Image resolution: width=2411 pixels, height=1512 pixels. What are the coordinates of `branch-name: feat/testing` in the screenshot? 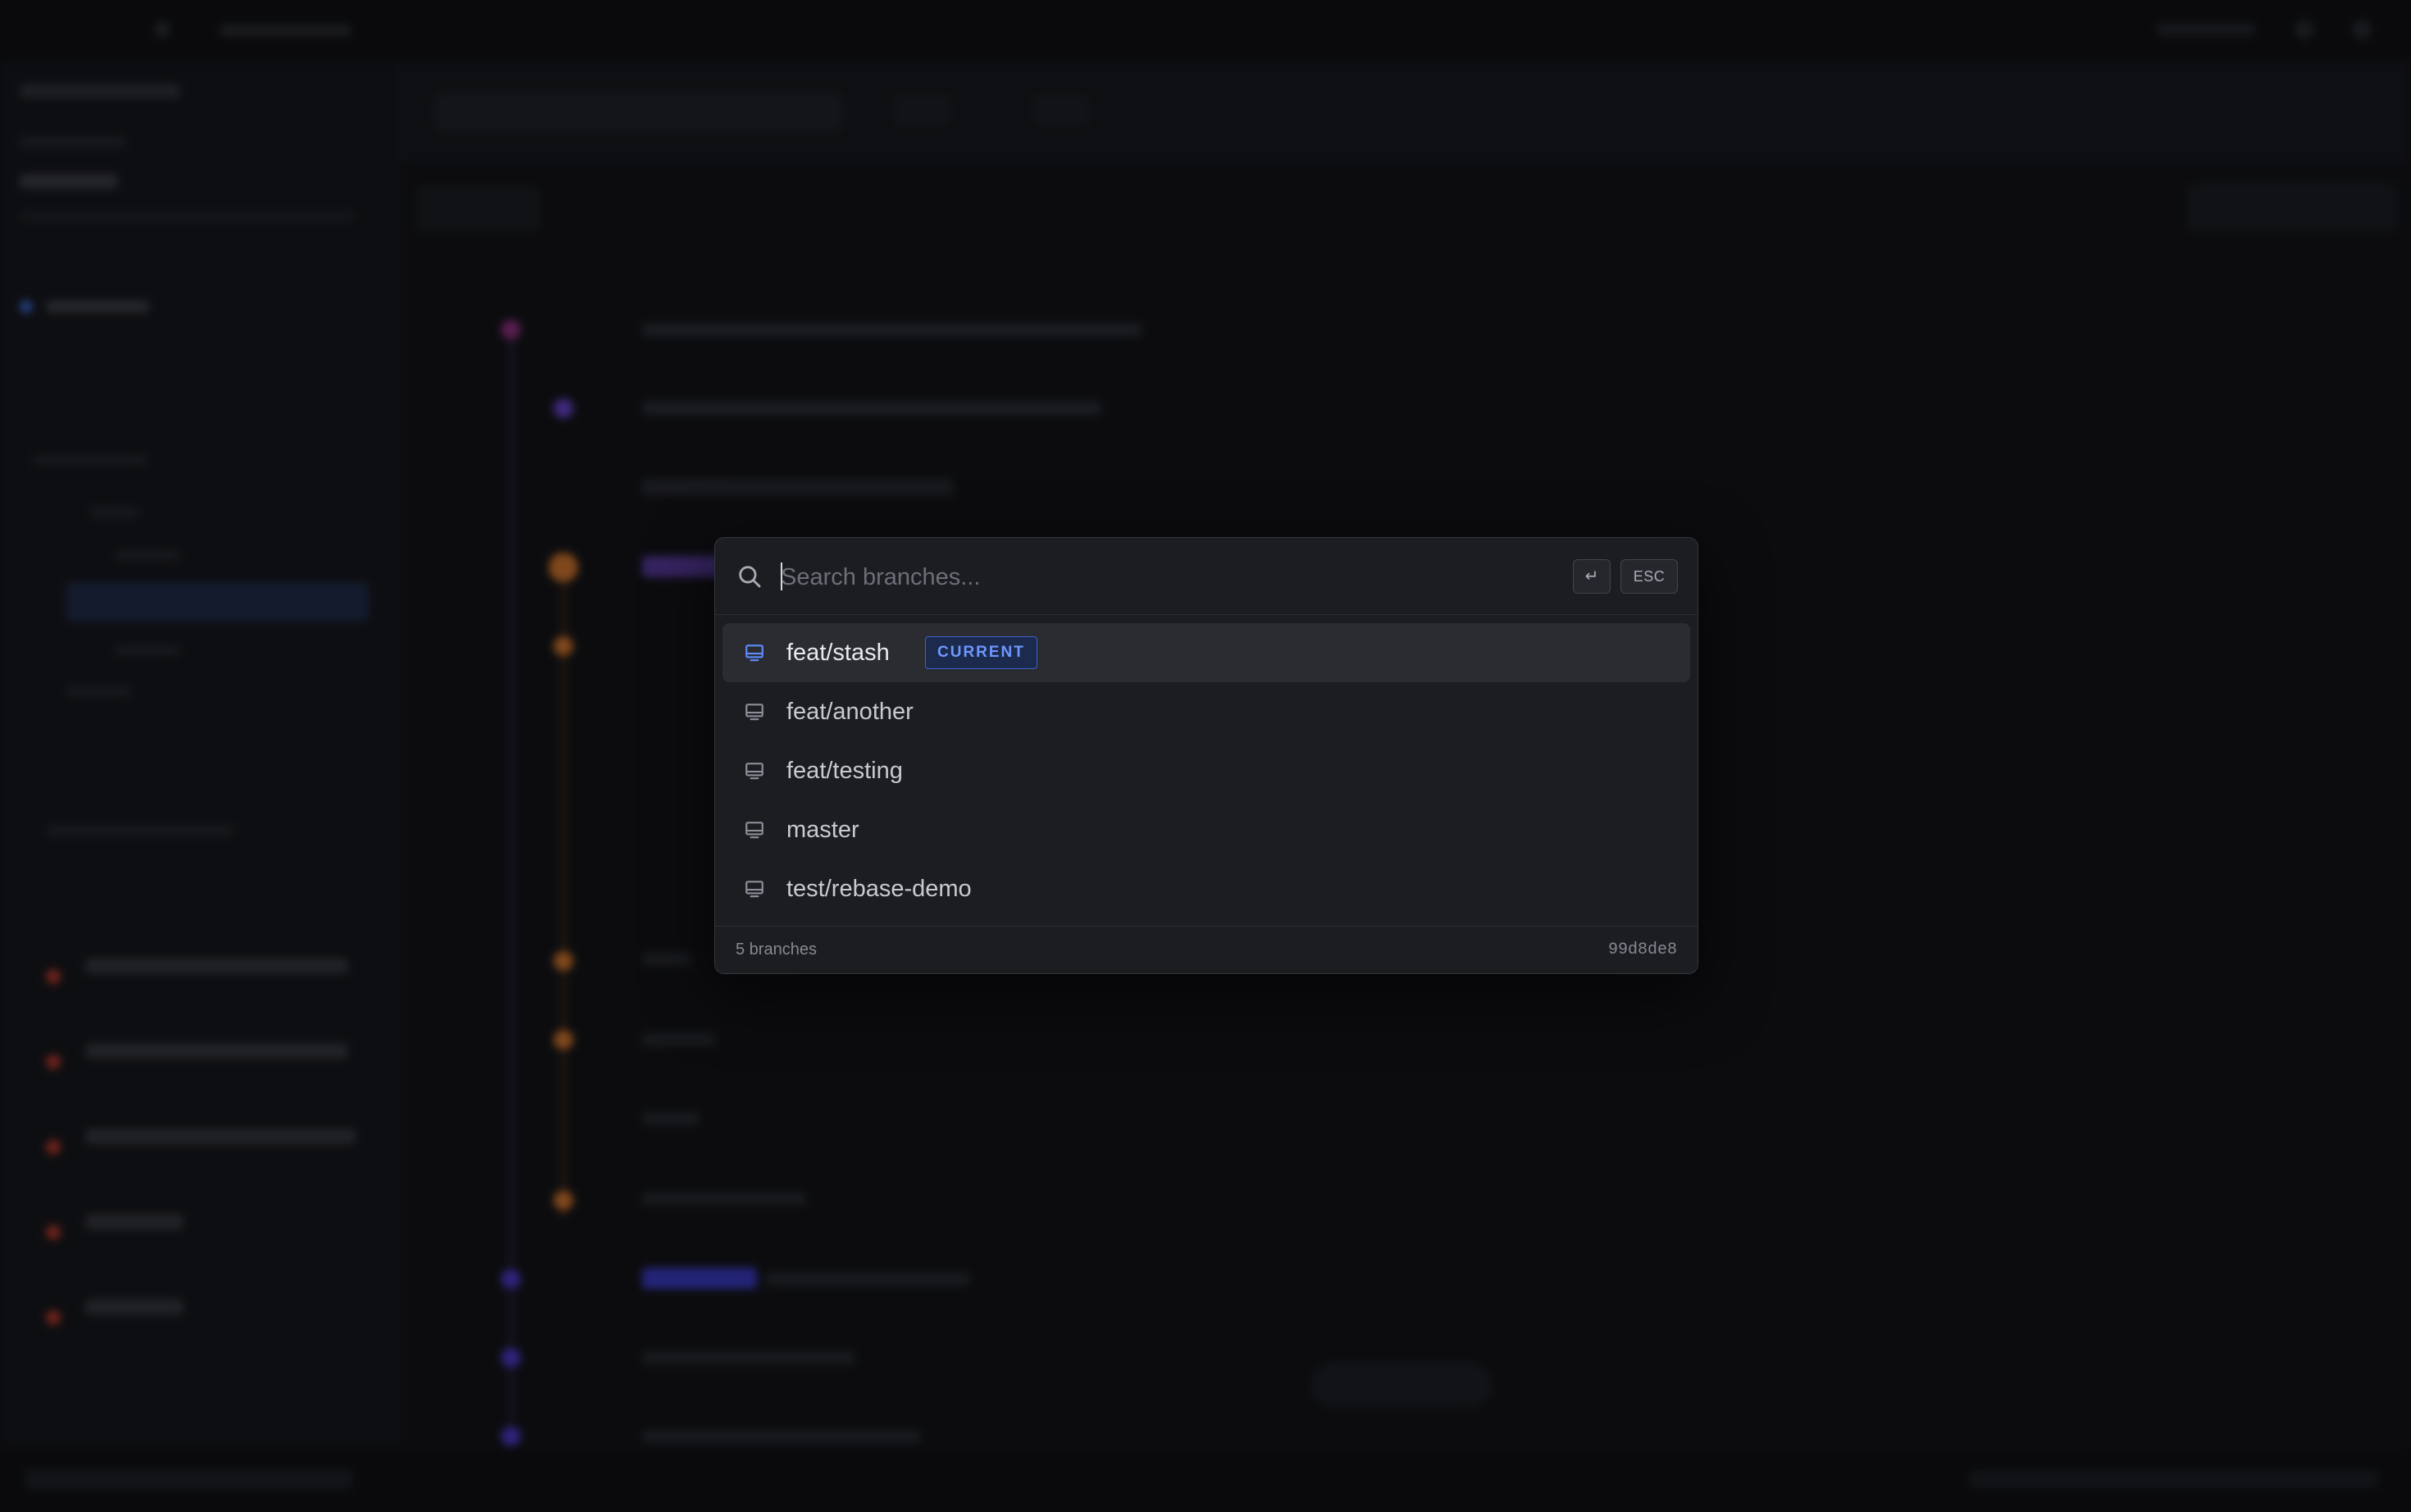 It's located at (844, 771).